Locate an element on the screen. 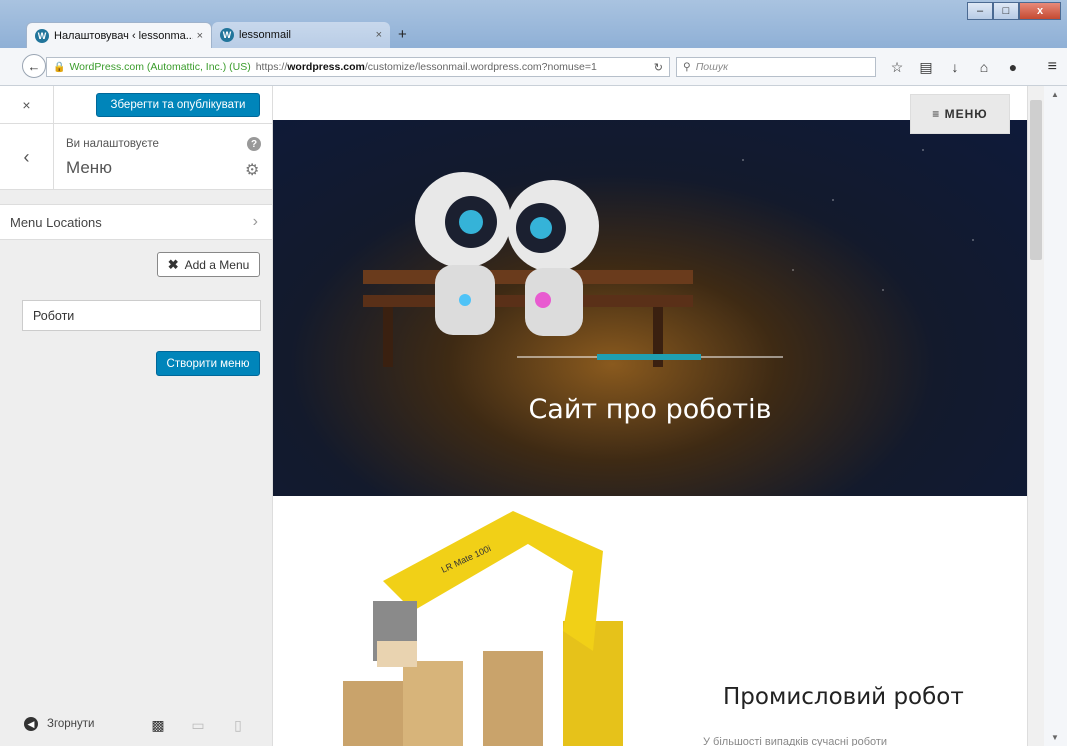 The width and height of the screenshot is (1067, 746). chat-icon: ● is located at coordinates (1013, 67).